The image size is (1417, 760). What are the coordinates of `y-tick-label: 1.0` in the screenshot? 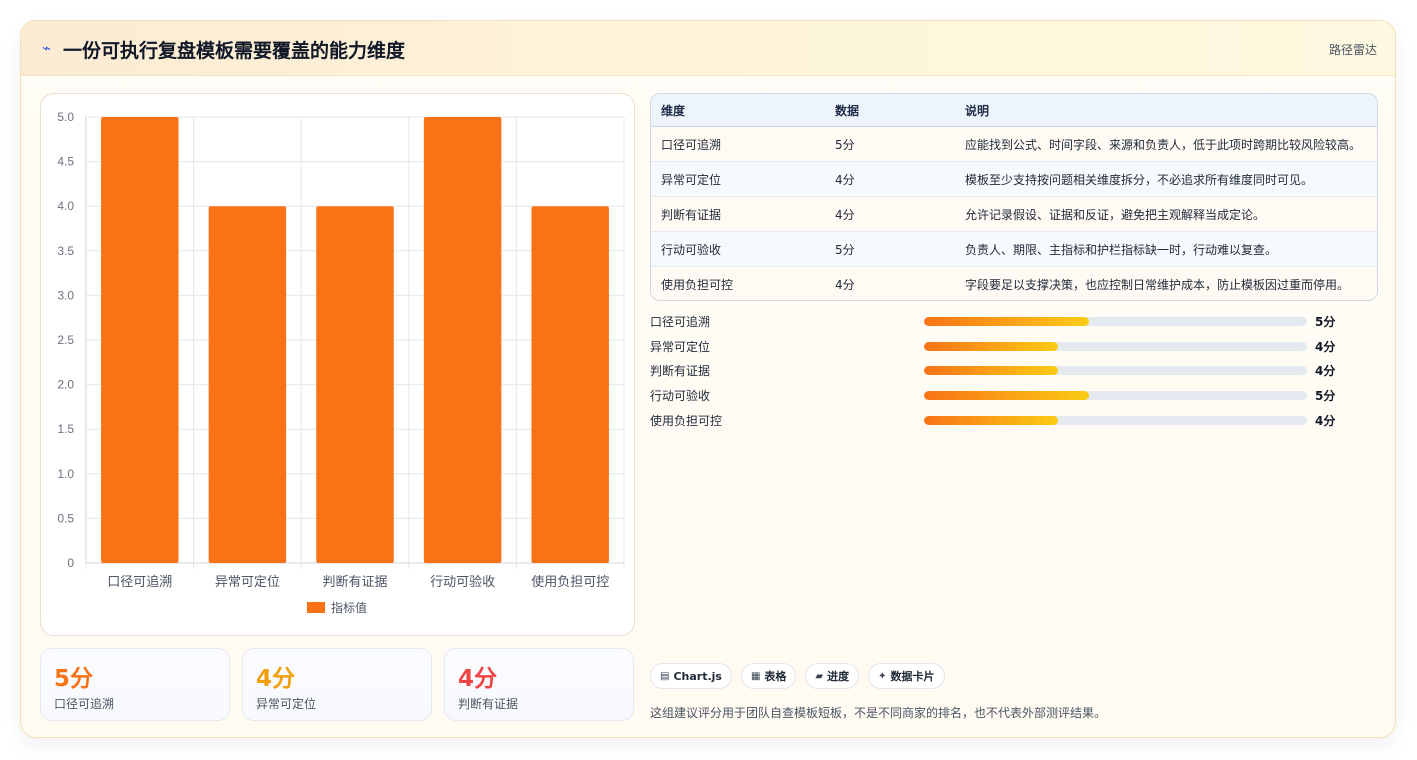 It's located at (65, 474).